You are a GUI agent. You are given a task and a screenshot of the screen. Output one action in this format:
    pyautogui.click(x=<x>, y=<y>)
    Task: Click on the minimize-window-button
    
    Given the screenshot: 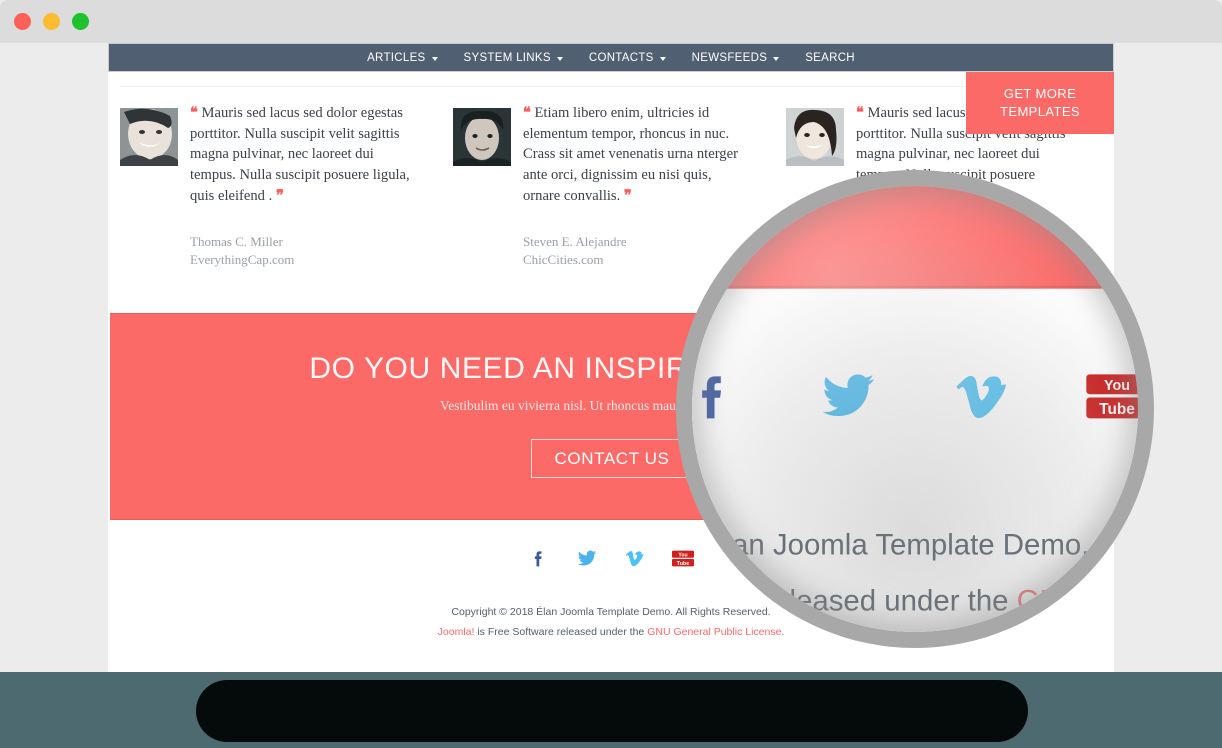 What is the action you would take?
    pyautogui.click(x=51, y=21)
    